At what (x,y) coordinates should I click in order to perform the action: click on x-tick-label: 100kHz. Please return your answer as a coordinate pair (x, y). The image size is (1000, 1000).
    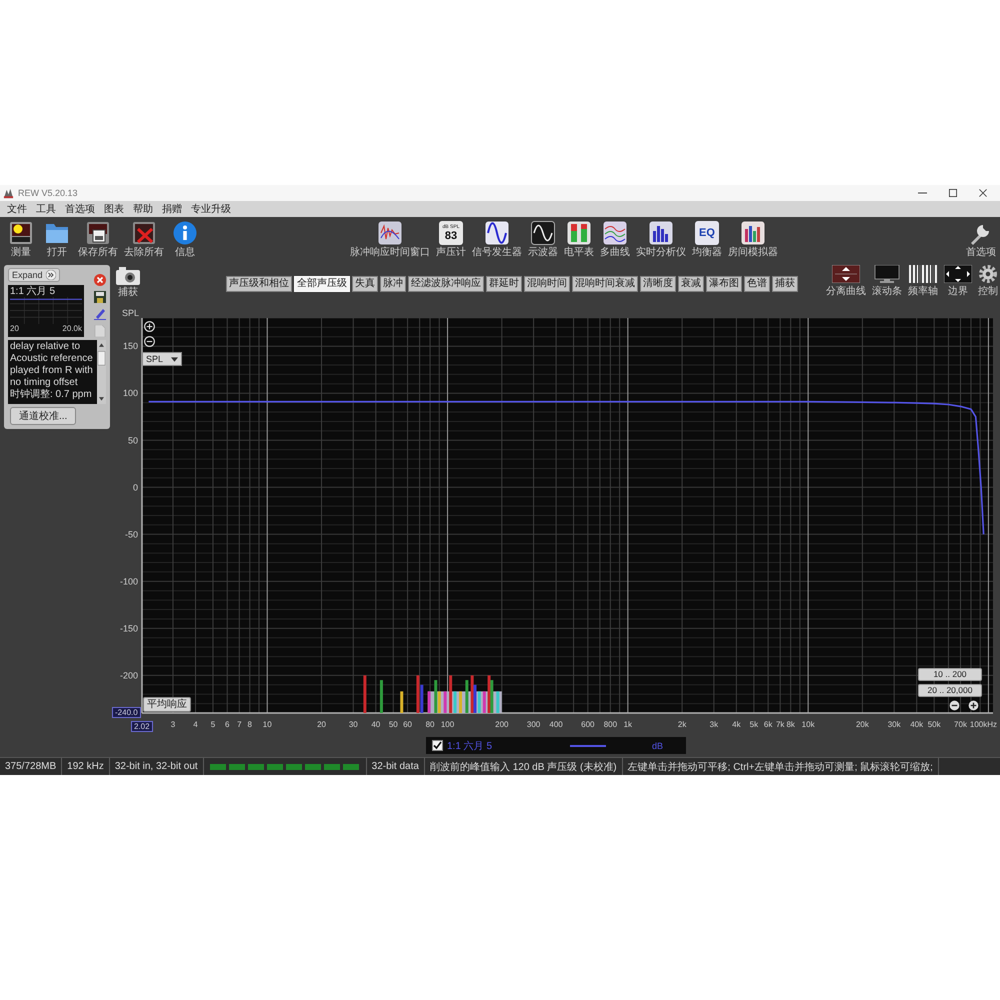
    Looking at the image, I should click on (983, 724).